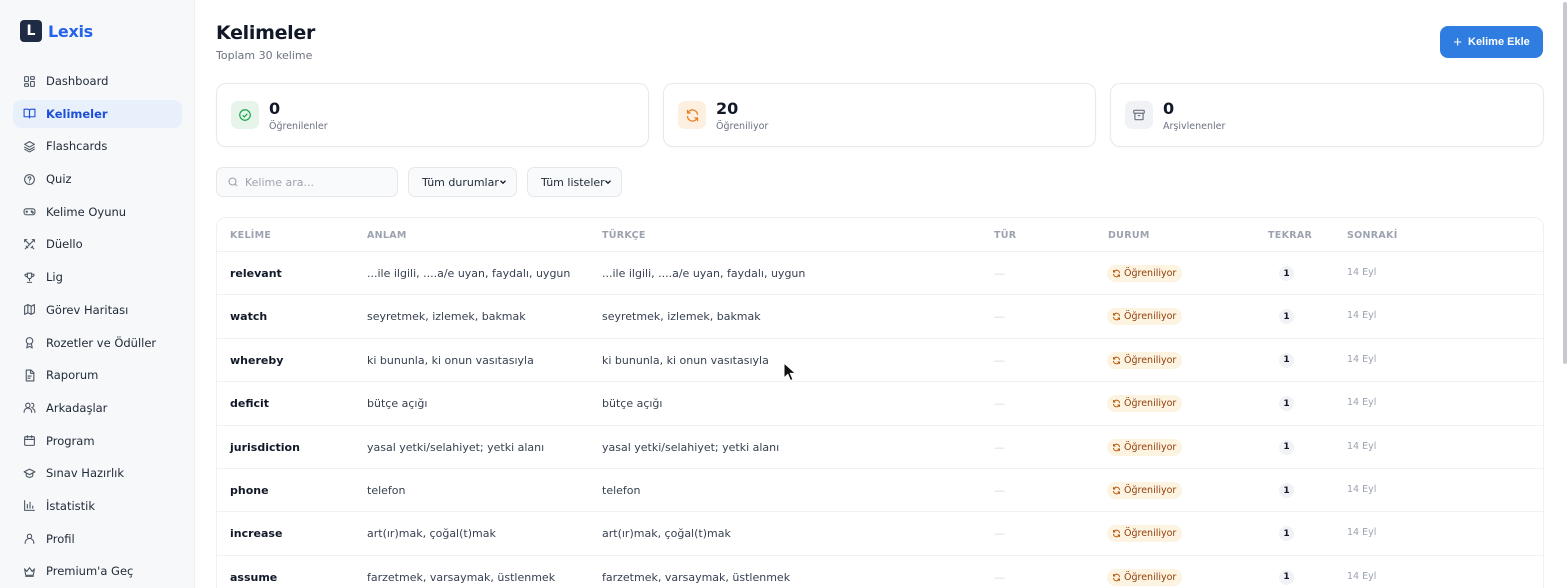 The height and width of the screenshot is (588, 1568). Describe the element at coordinates (249, 317) in the screenshot. I see `word-cell: watch` at that location.